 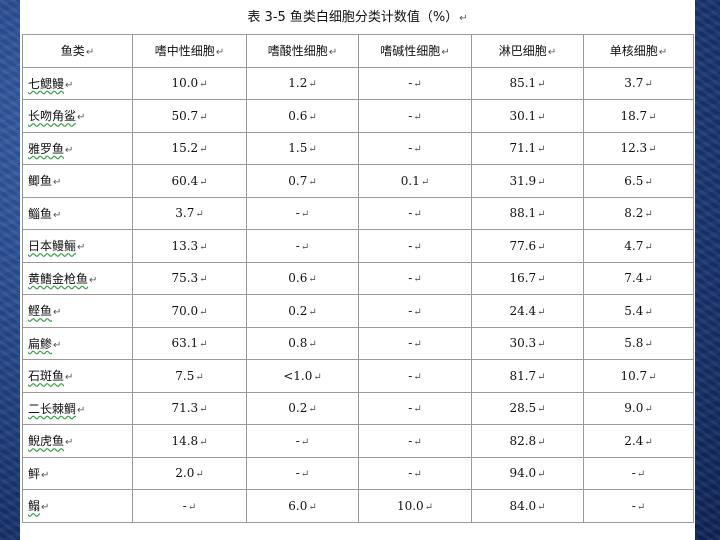 I want to click on table-row: 鳎↵ -↵ 6.0↵ 10.0↵ 84.0↵ -↵, so click(x=358, y=506).